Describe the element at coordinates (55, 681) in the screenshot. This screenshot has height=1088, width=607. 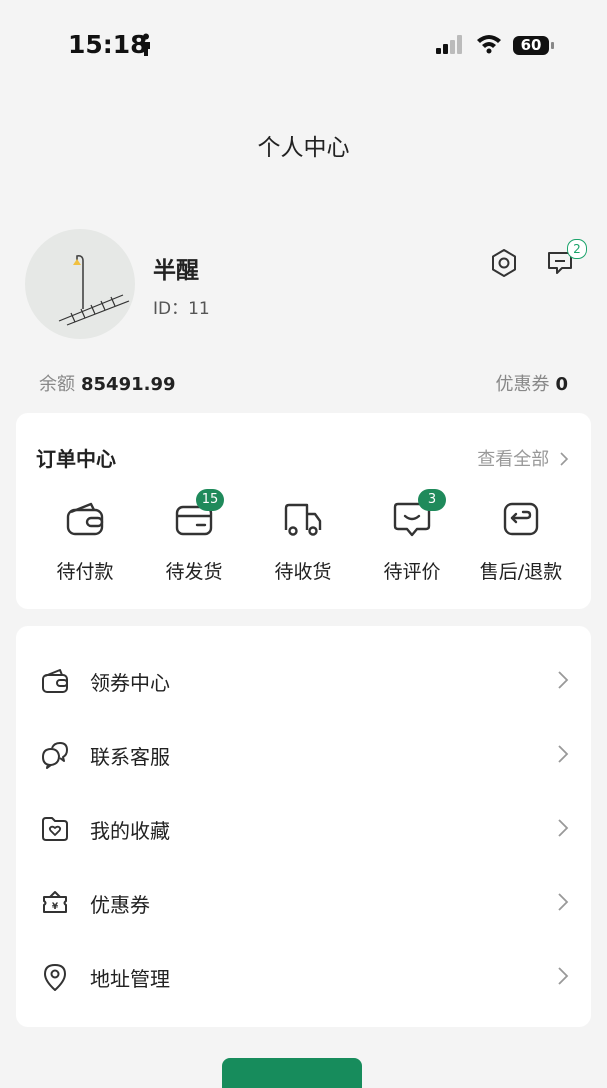
I see `coupon-center-icon` at that location.